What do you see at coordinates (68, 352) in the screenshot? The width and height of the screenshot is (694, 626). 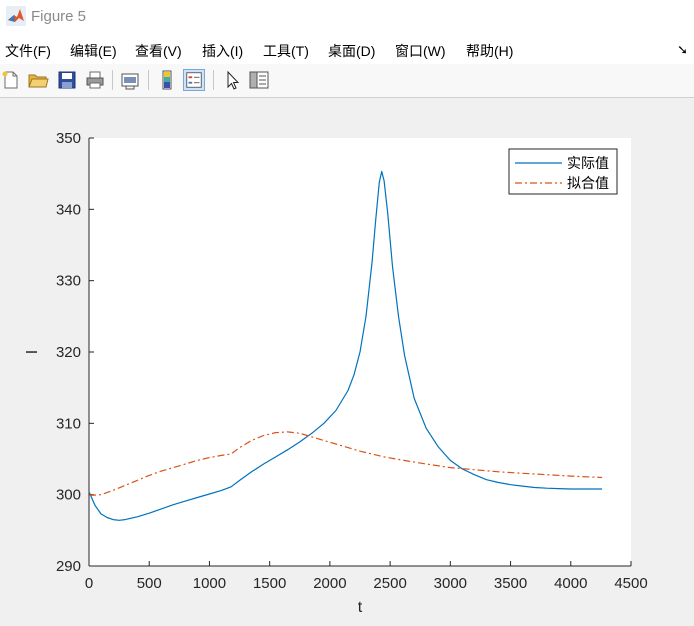 I see `y-tick-label: 320` at bounding box center [68, 352].